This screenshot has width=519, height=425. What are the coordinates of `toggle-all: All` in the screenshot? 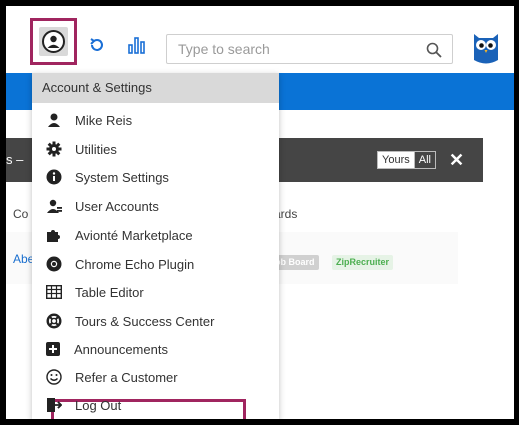 It's located at (424, 160).